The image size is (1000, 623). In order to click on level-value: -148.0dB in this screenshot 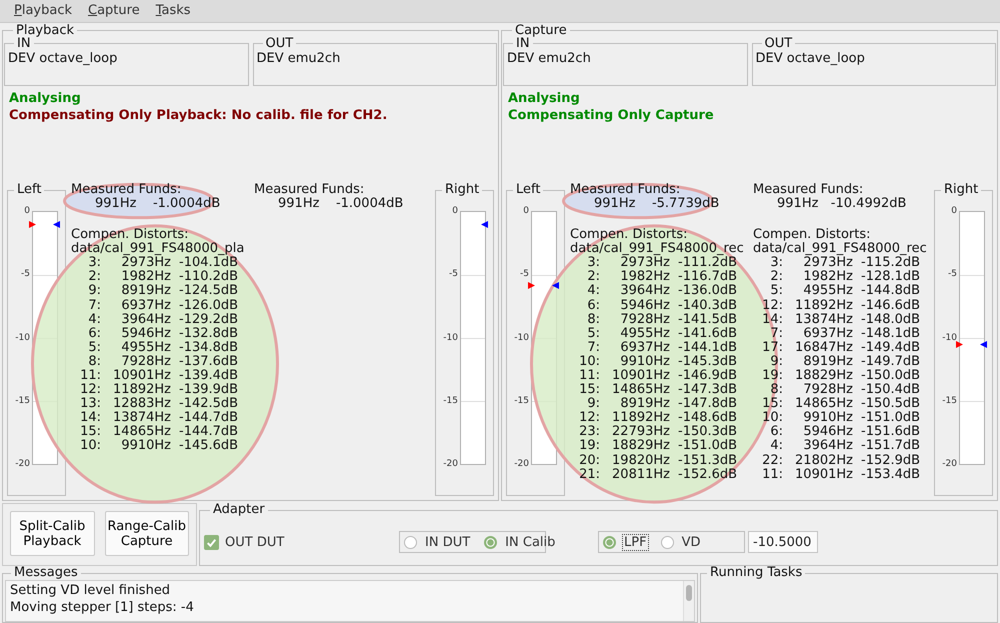, I will do `click(890, 319)`.